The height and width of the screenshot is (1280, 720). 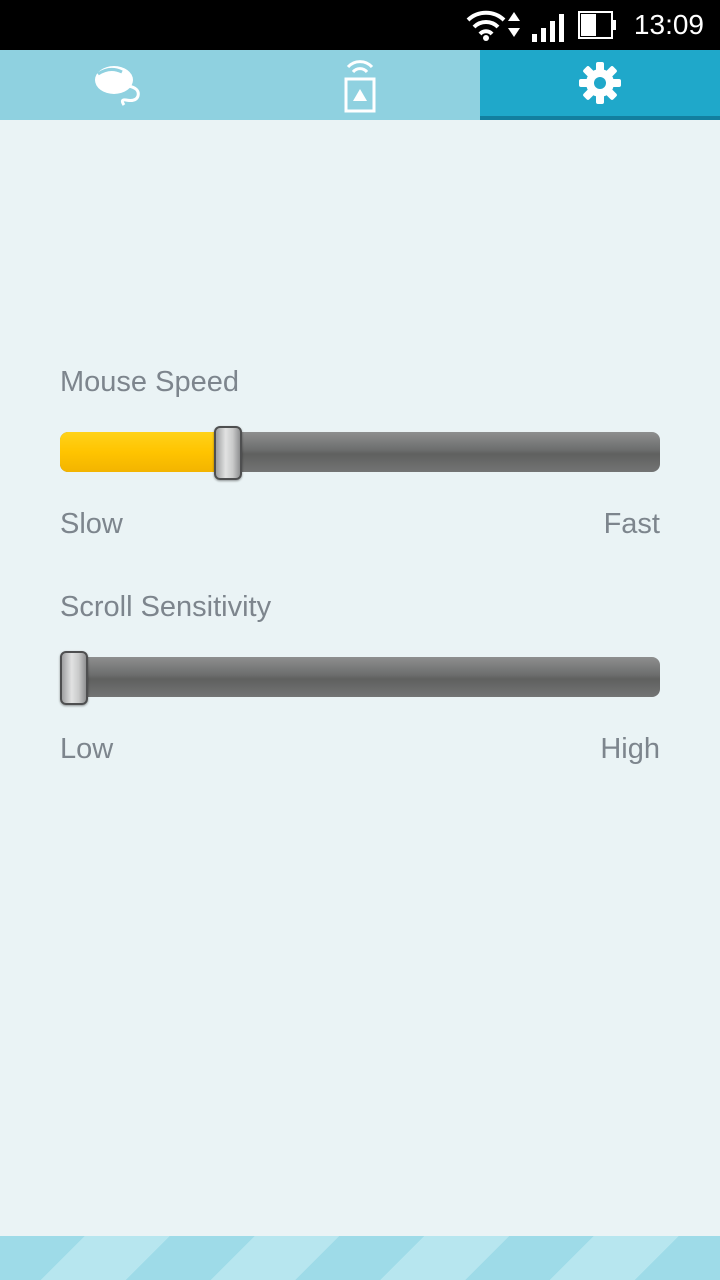 What do you see at coordinates (630, 749) in the screenshot?
I see `scroll-sensitivity-max-label: High` at bounding box center [630, 749].